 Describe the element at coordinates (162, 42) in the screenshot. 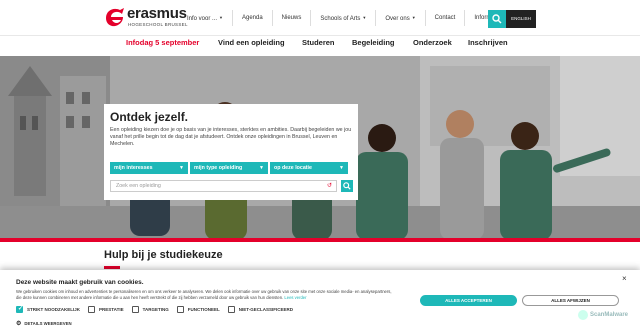

I see `mainnav-infodag: Infodag 5 september` at that location.